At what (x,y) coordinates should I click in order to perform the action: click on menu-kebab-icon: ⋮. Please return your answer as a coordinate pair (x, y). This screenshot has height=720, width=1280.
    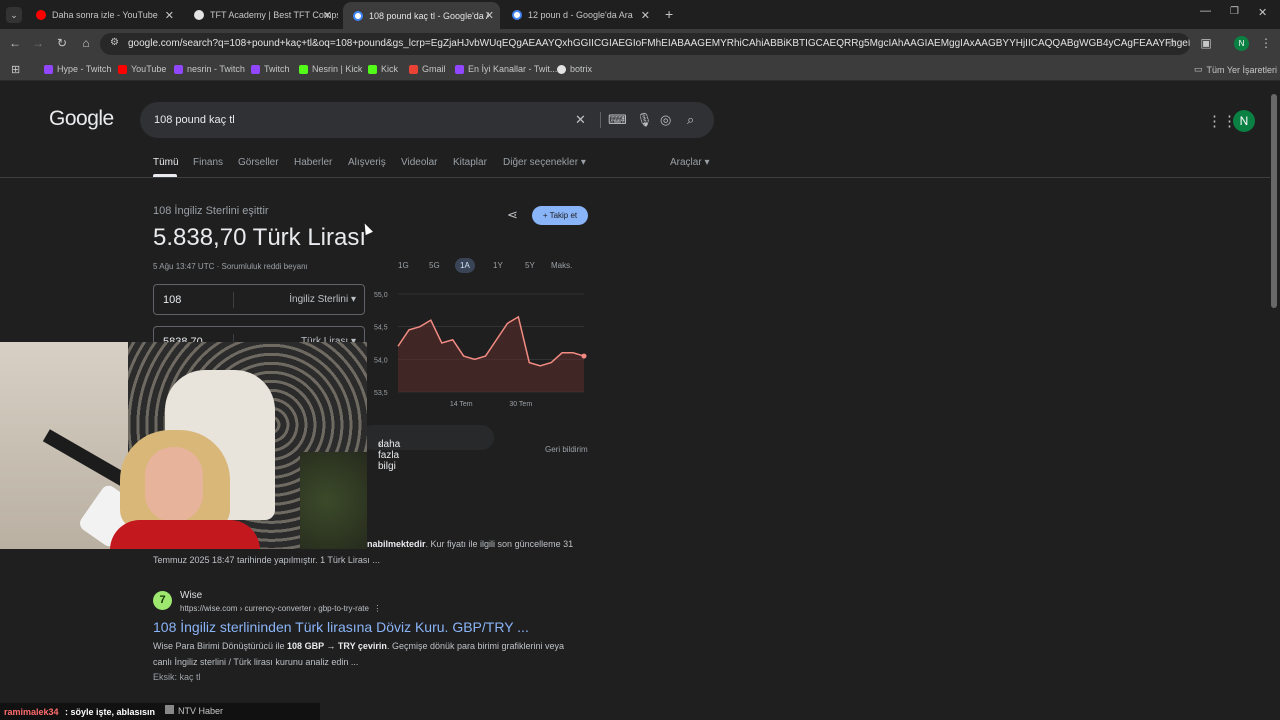
    Looking at the image, I should click on (1266, 43).